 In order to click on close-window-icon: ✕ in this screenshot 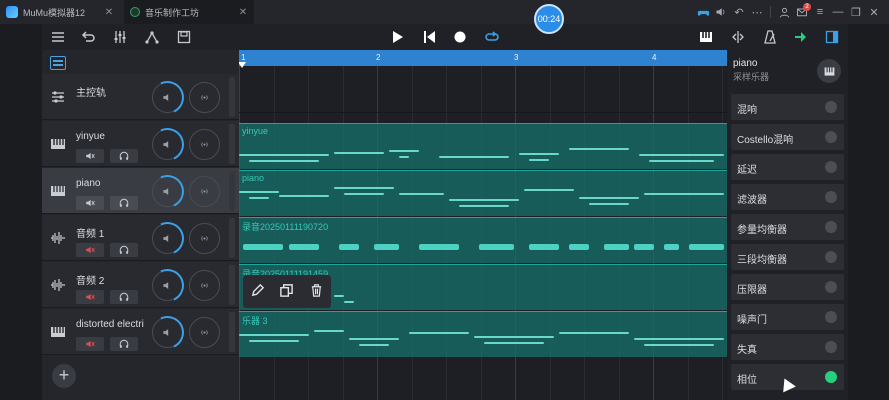, I will do `click(874, 12)`.